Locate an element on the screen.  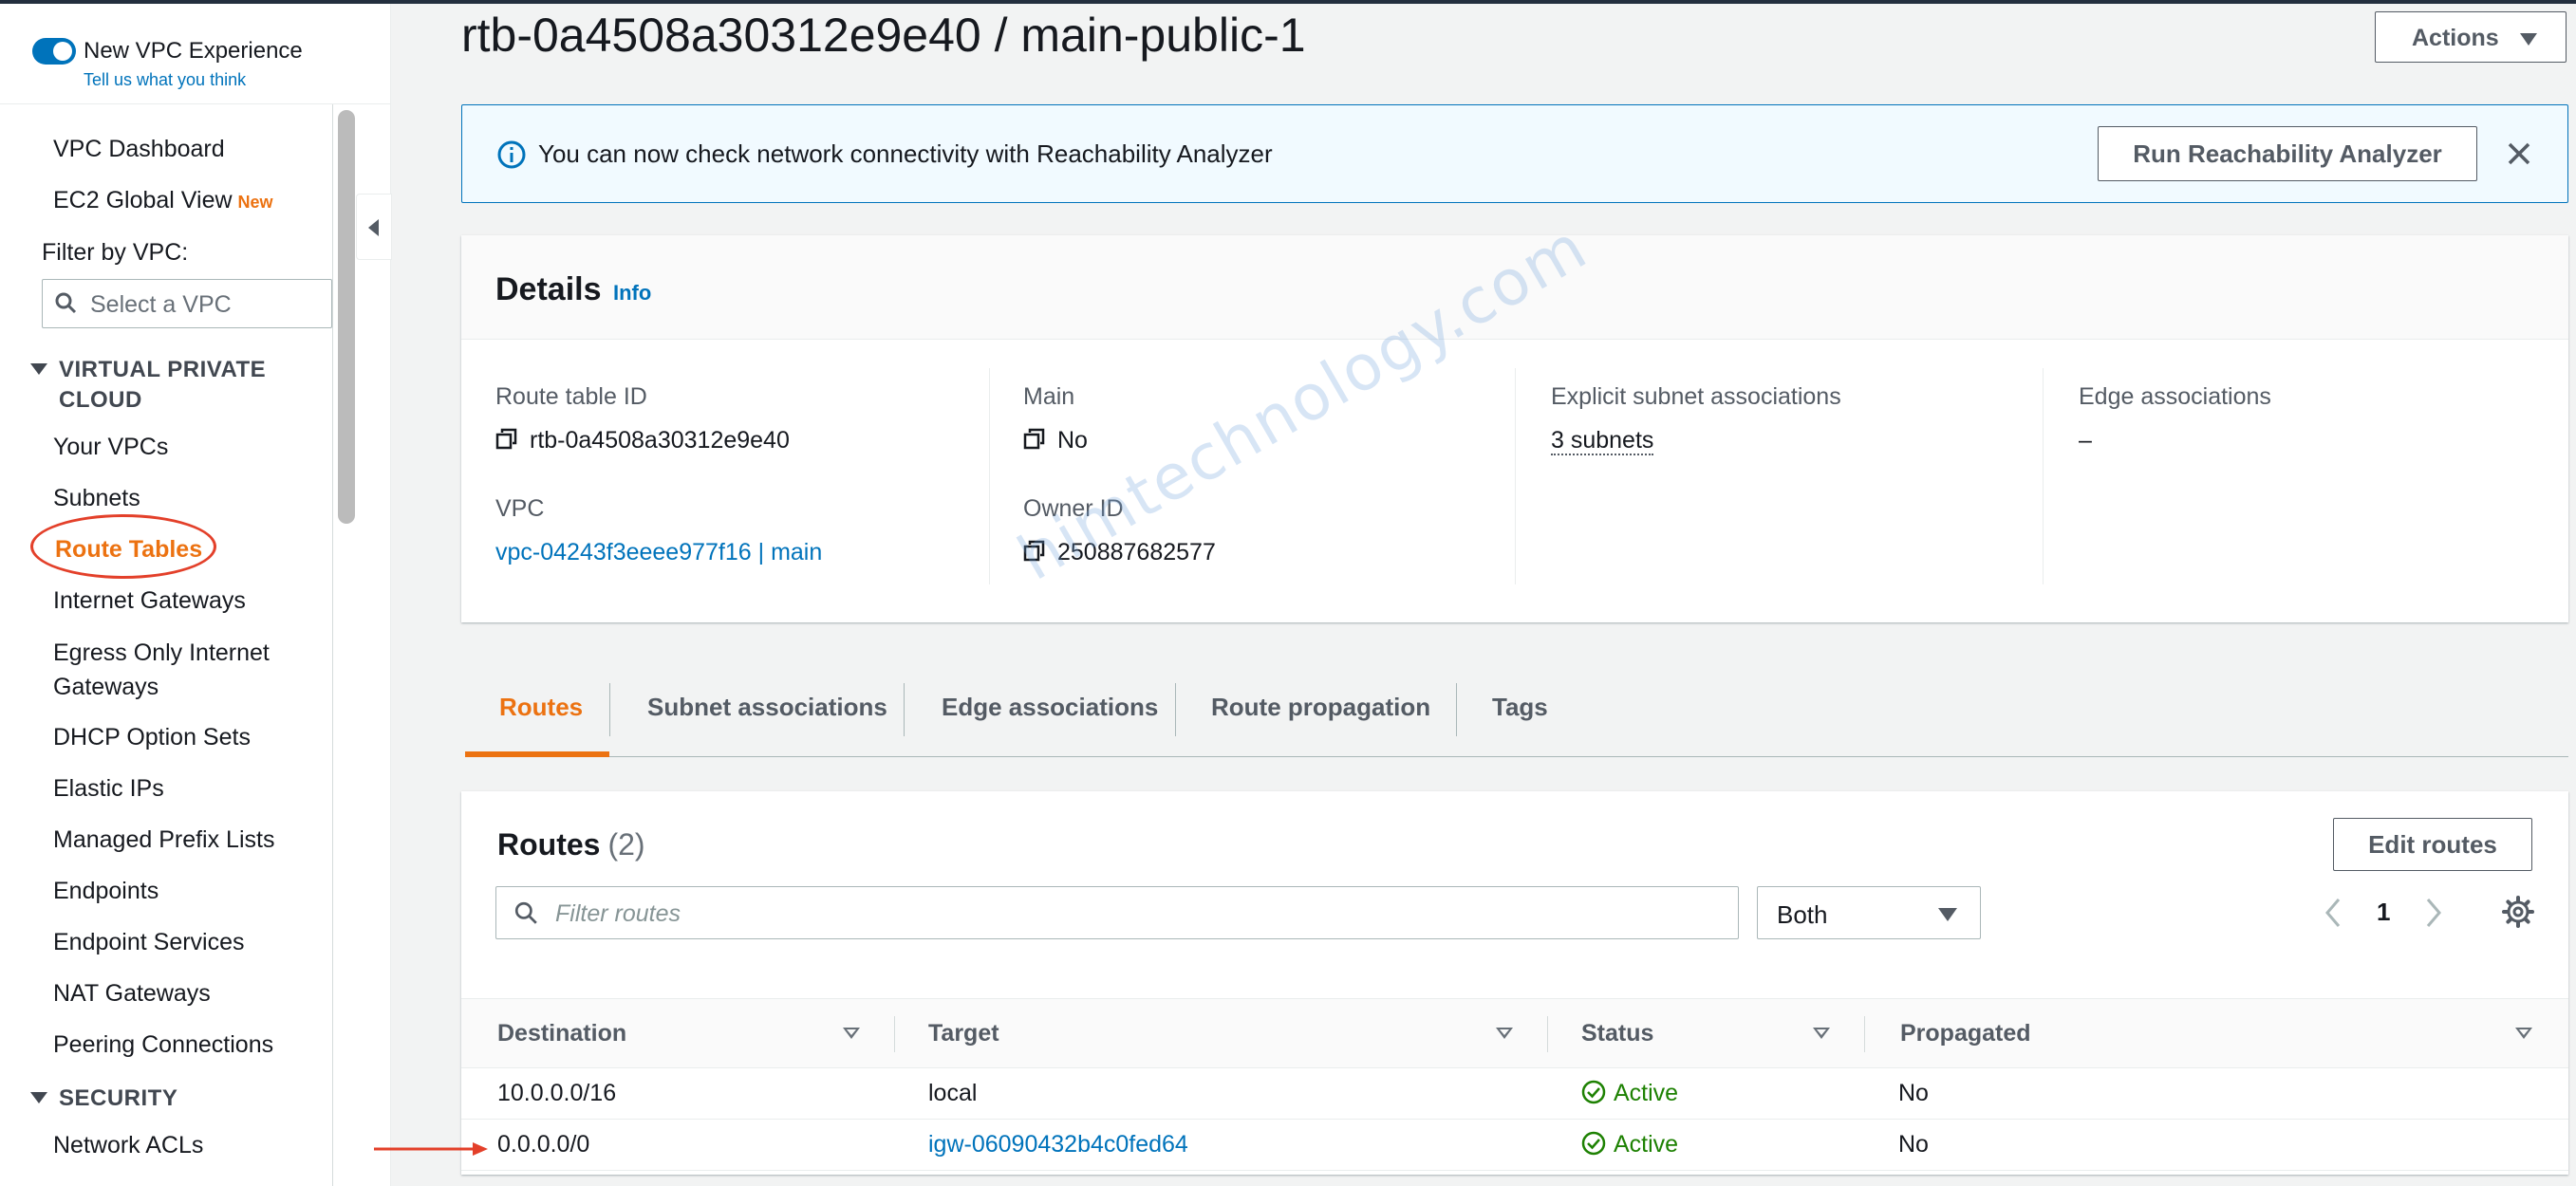
routes-title: Routes (2) is located at coordinates (571, 844).